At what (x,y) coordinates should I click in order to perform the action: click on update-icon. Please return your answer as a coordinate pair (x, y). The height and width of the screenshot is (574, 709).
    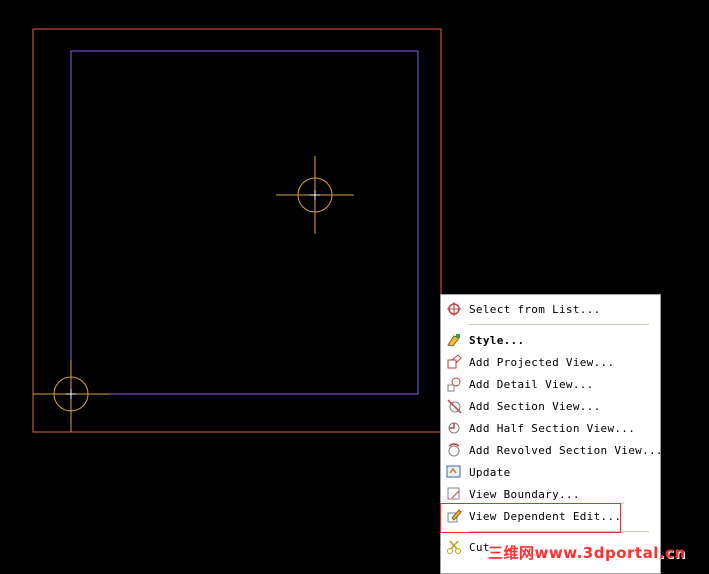
    Looking at the image, I should click on (454, 472).